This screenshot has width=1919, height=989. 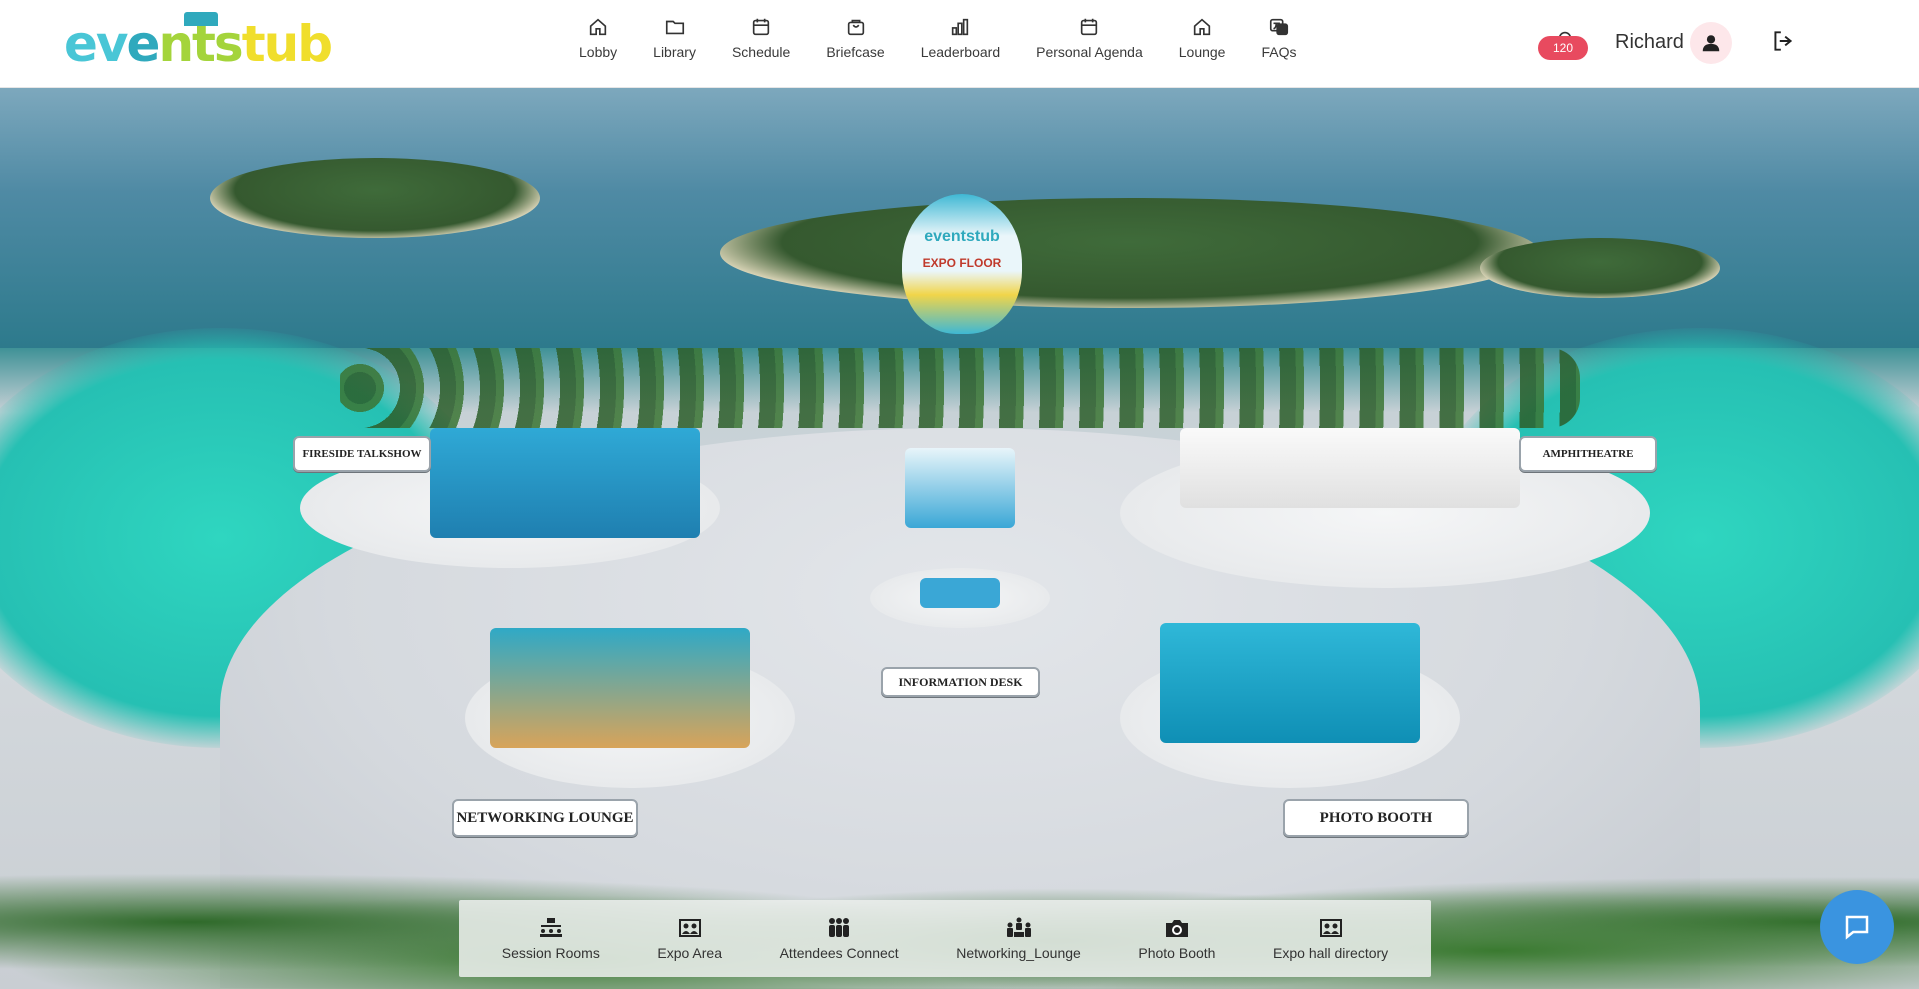 I want to click on photo-booth-structure, so click(x=1290, y=683).